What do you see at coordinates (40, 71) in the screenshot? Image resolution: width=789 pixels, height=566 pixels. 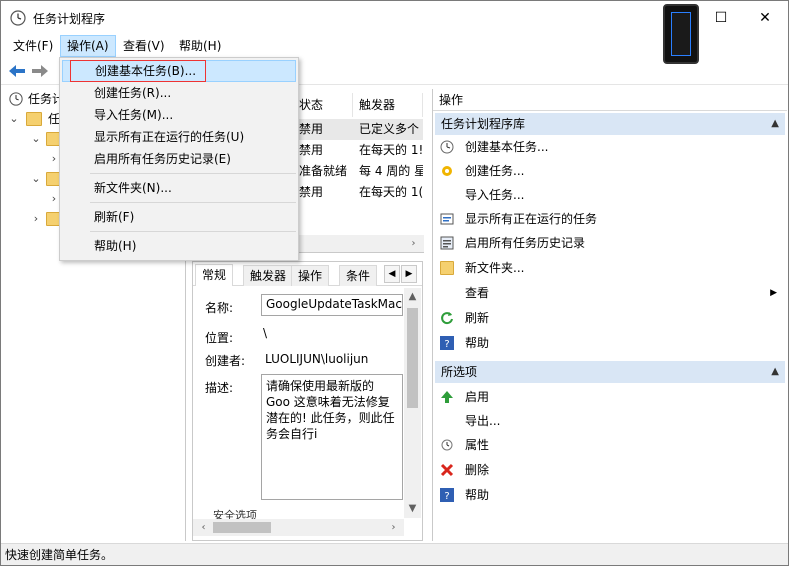 I see `forward-arrow-icon` at bounding box center [40, 71].